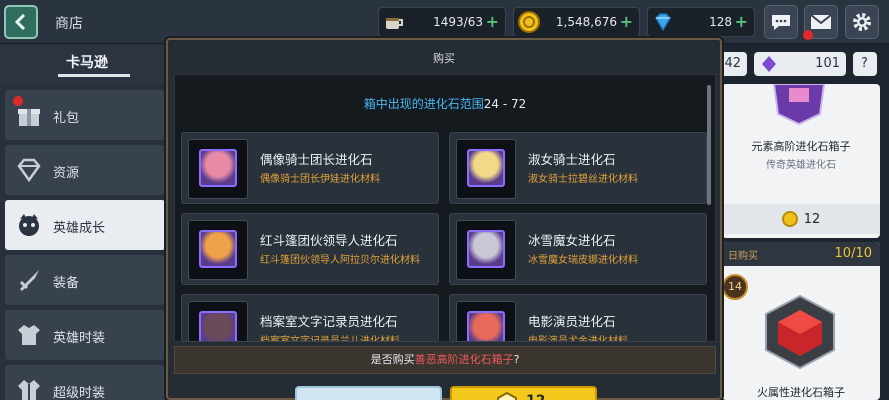  What do you see at coordinates (801, 254) in the screenshot?
I see `card-header: 日购买 10/10` at bounding box center [801, 254].